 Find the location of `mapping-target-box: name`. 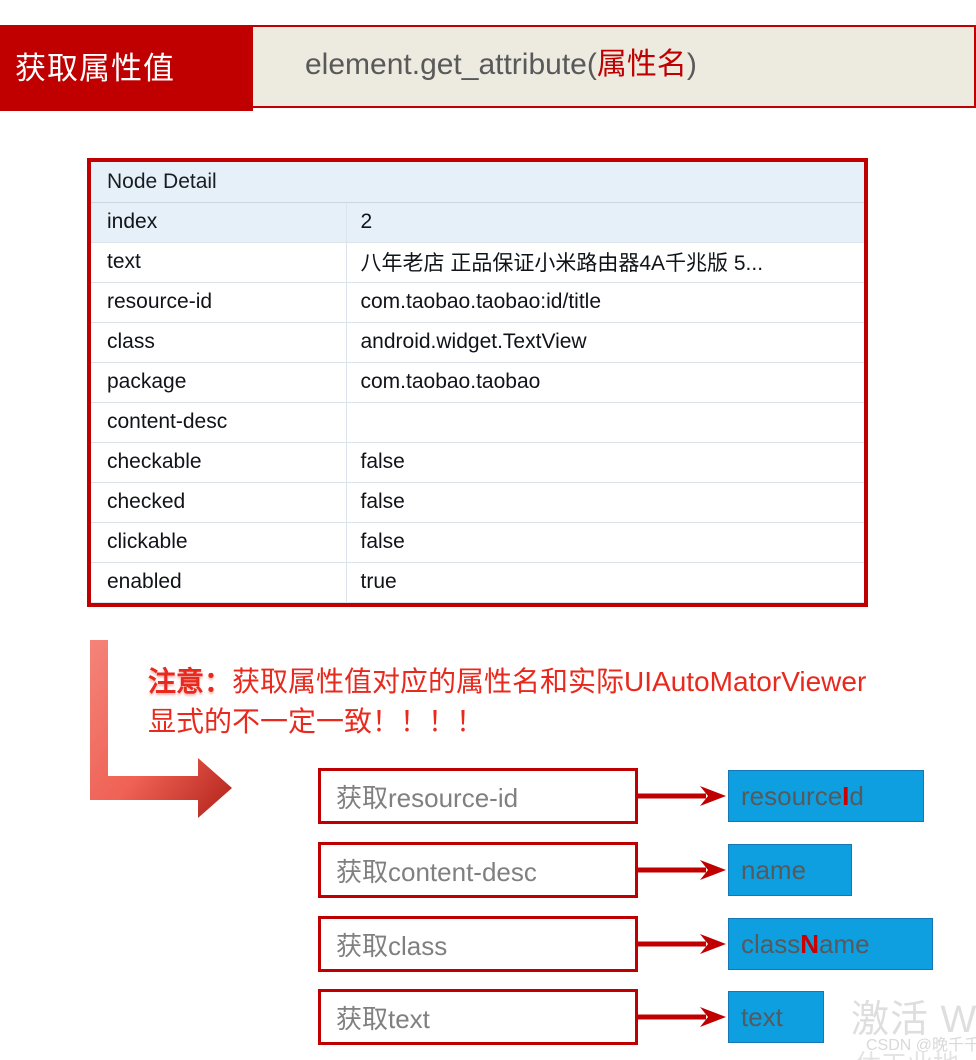

mapping-target-box: name is located at coordinates (790, 870).